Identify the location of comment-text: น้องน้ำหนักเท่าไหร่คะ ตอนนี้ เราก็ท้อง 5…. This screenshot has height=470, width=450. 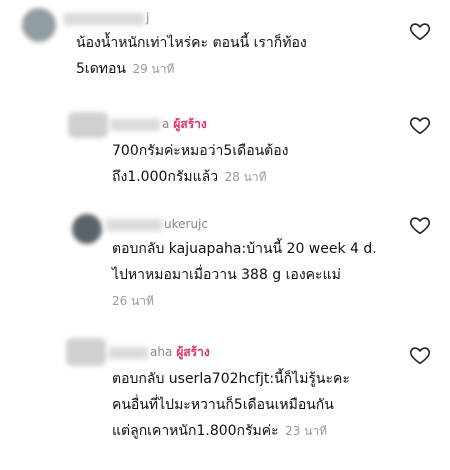
(191, 56).